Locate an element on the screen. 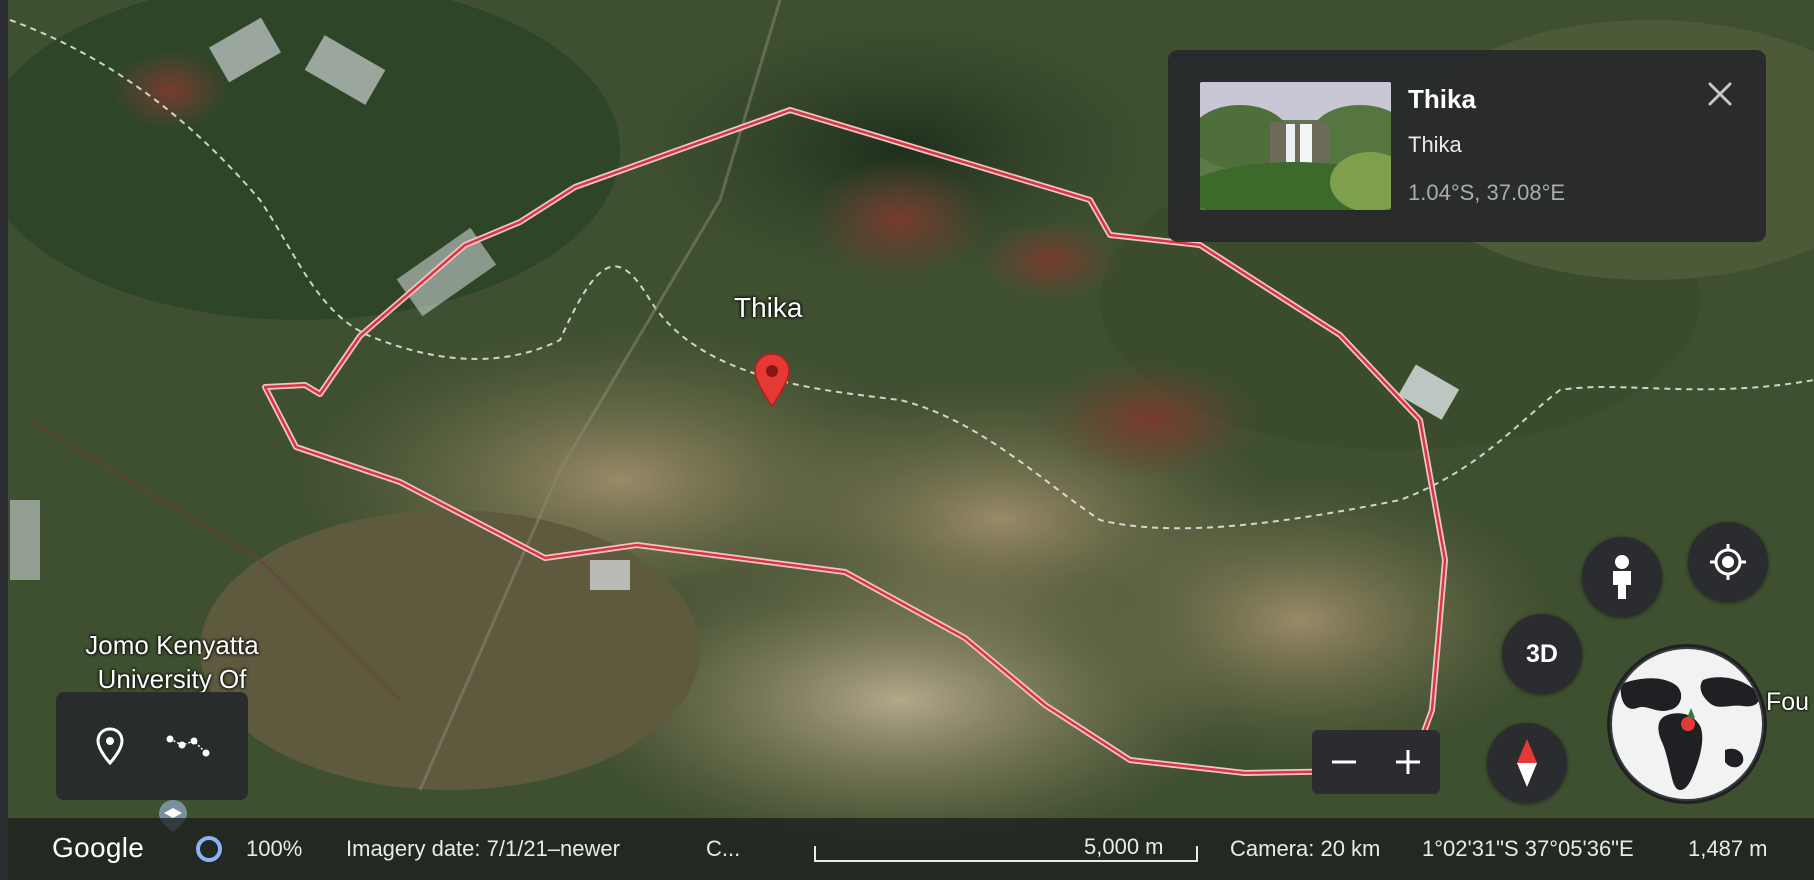 This screenshot has height=880, width=1814. place-coordinates: 1.04°S, 37.08°E is located at coordinates (1487, 192).